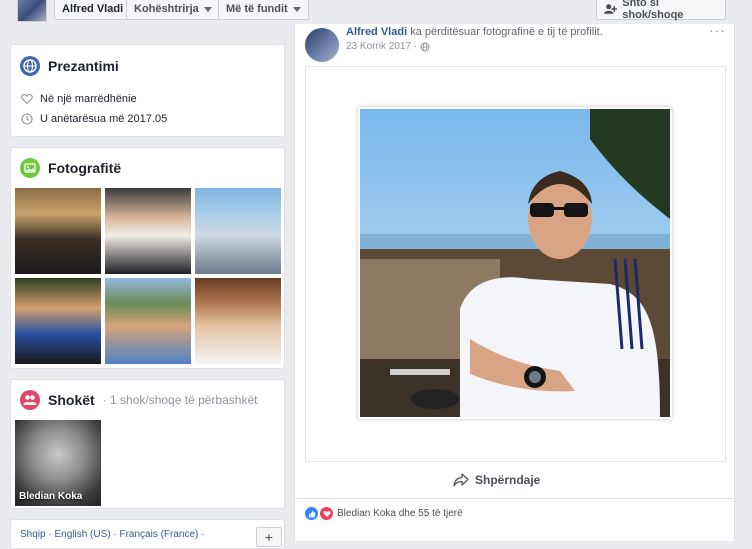  Describe the element at coordinates (269, 537) in the screenshot. I see `add-language-button: +` at that location.